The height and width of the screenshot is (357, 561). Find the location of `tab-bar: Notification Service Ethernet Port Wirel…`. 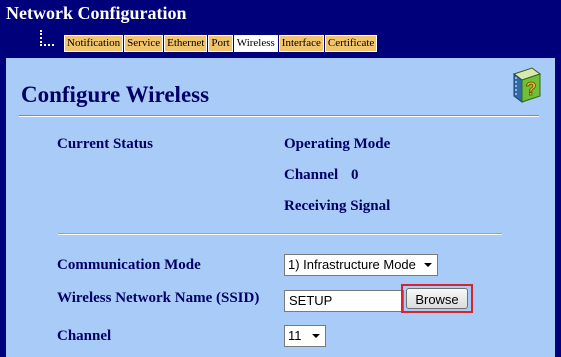

tab-bar: Notification Service Ethernet Port Wirel… is located at coordinates (221, 43).